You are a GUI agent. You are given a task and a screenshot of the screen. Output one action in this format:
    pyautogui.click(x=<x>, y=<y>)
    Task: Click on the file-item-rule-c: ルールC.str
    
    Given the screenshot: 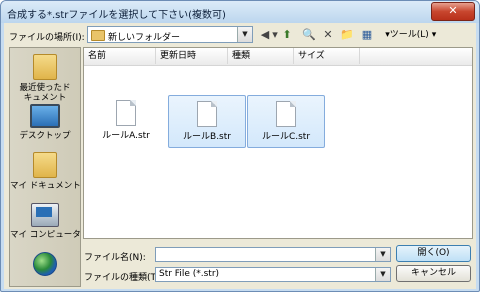 What is the action you would take?
    pyautogui.click(x=286, y=121)
    